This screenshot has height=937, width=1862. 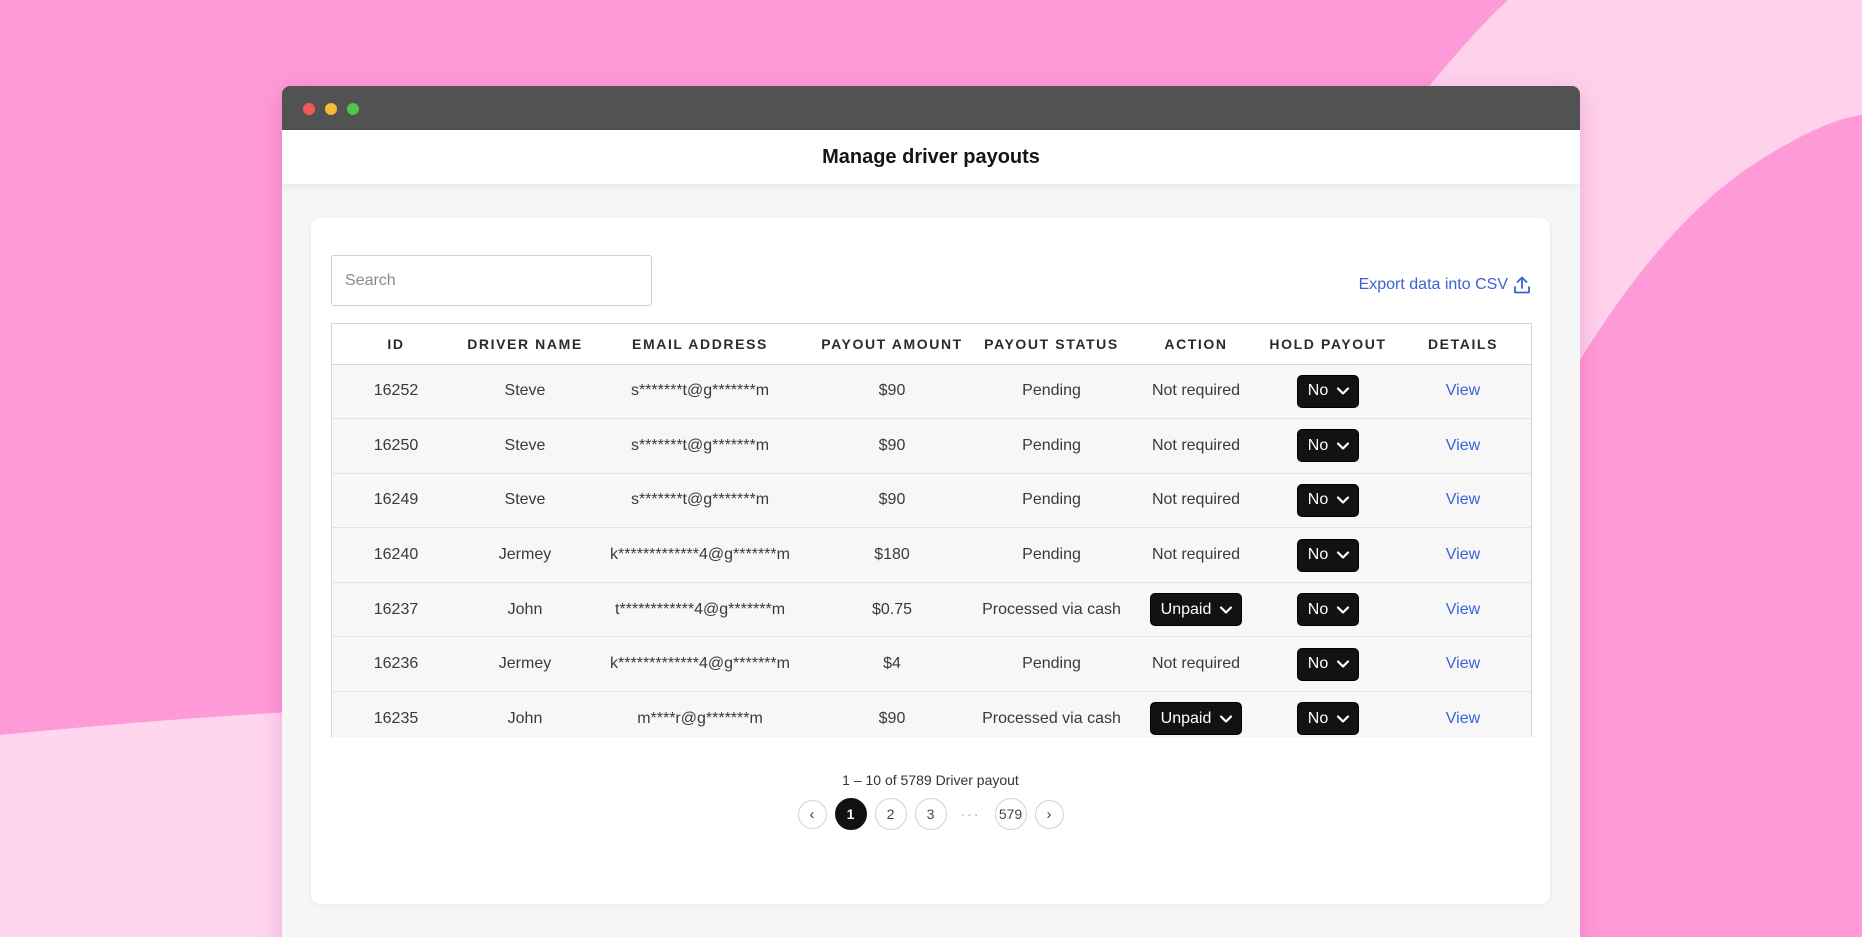 I want to click on cell-driver-name: Jermey, so click(x=525, y=555).